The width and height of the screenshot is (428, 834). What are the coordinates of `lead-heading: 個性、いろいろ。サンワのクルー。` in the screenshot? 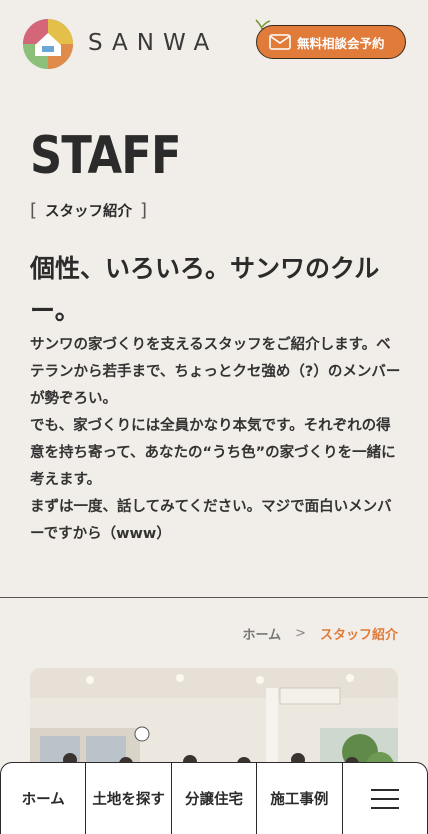 It's located at (205, 289).